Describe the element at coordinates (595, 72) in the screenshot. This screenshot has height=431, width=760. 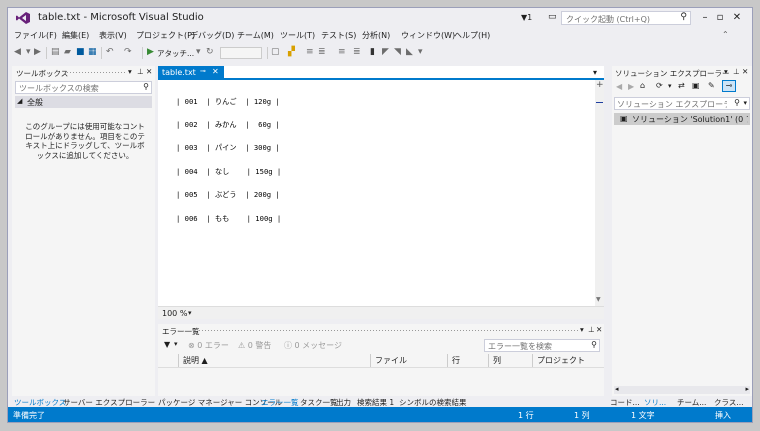
I see `tab-dropdown-icon: ▾` at that location.